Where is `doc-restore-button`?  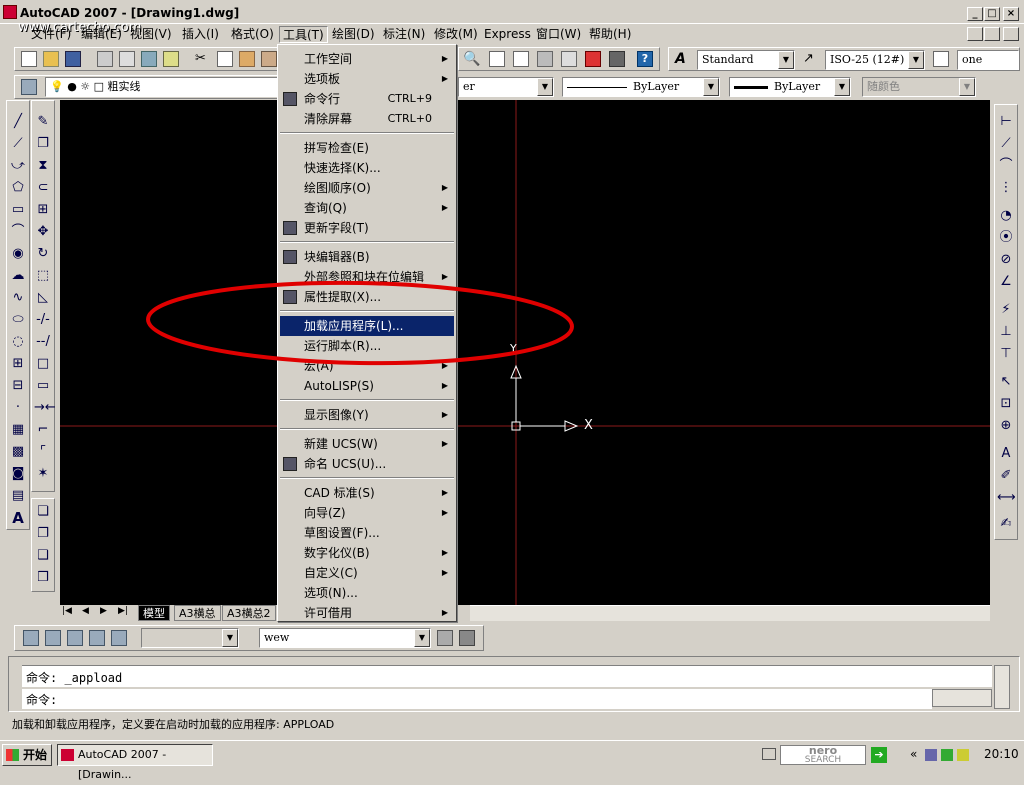 doc-restore-button is located at coordinates (992, 34).